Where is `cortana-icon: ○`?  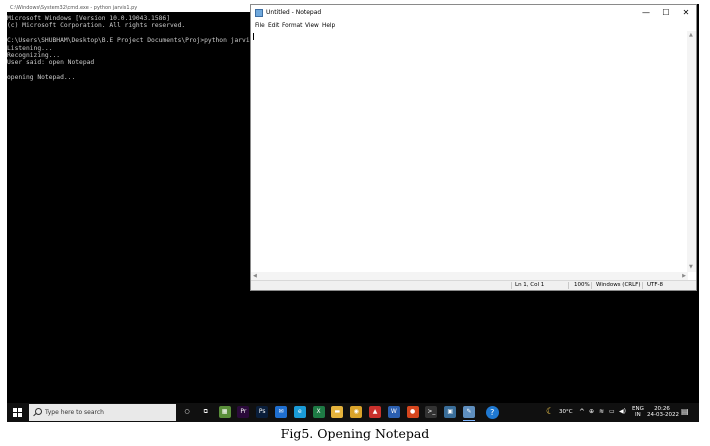 cortana-icon: ○ is located at coordinates (187, 412).